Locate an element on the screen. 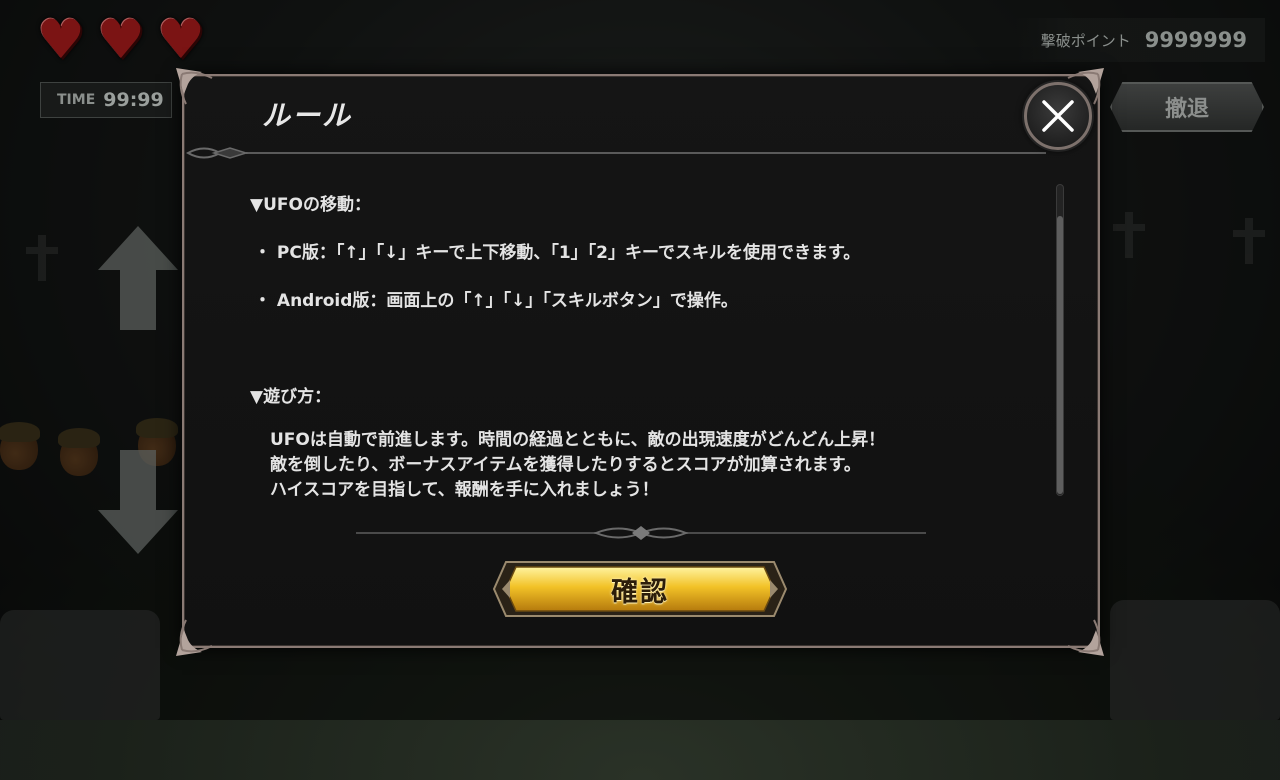  retreat-button: 撤退 is located at coordinates (1187, 107).